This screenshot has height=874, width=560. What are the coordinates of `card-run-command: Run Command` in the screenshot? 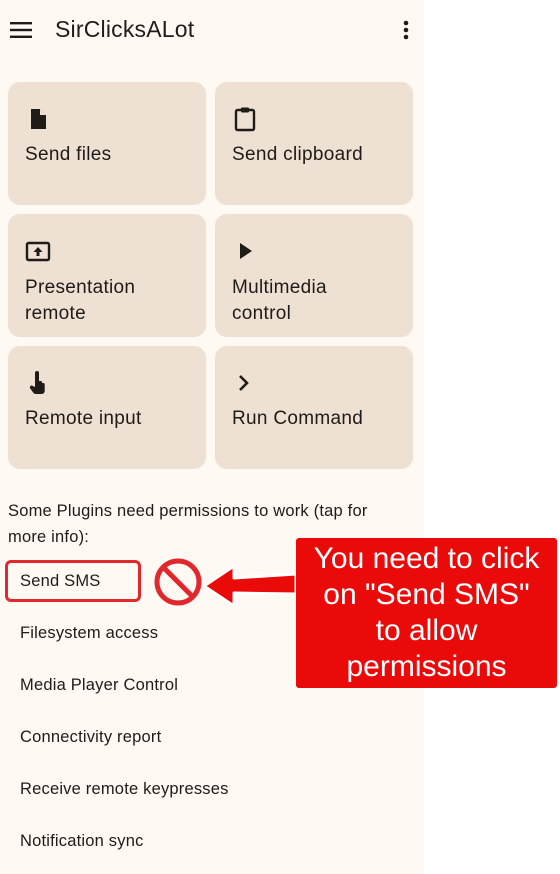 It's located at (314, 407).